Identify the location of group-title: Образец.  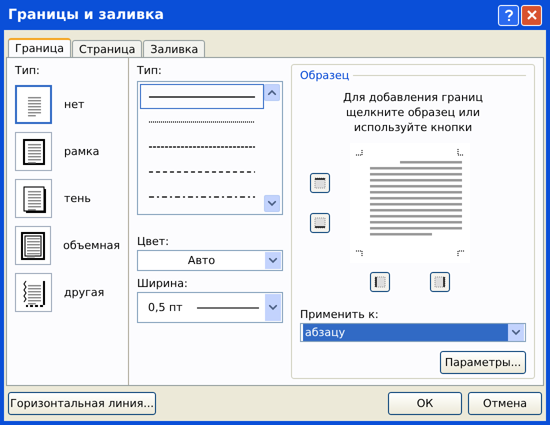
(325, 75).